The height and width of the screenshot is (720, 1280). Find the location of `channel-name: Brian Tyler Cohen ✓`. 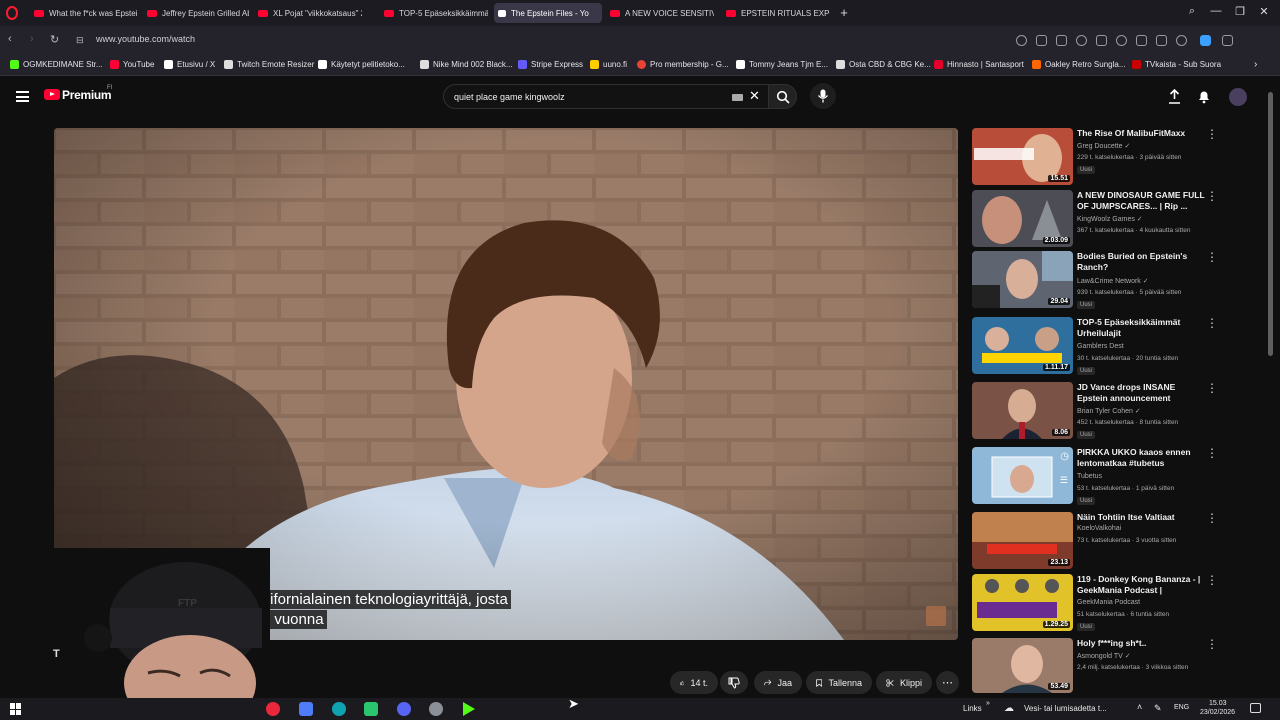

channel-name: Brian Tyler Cohen ✓ is located at coordinates (1109, 411).